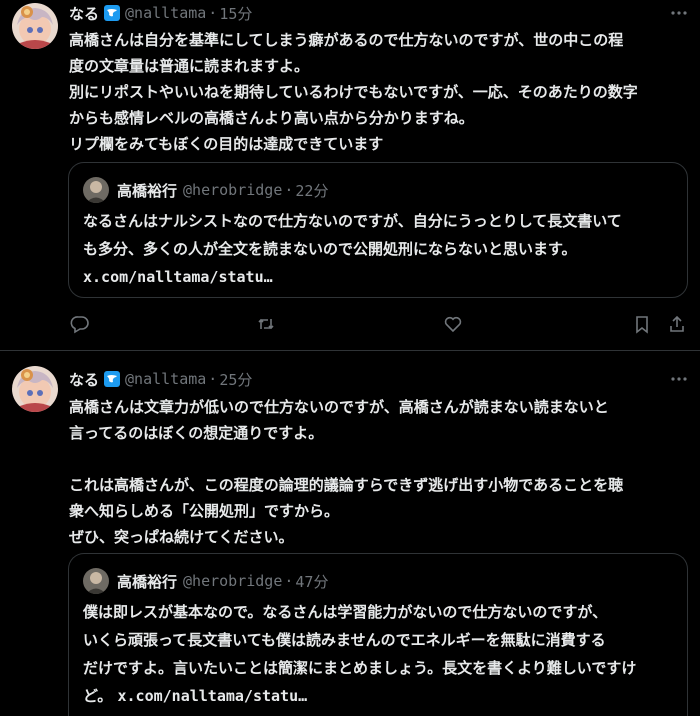  What do you see at coordinates (339, 407) in the screenshot?
I see `tweet-text-line: 高橋さんは文章力が低いので仕方ないのですが、高橋さんが読まない読まないと` at bounding box center [339, 407].